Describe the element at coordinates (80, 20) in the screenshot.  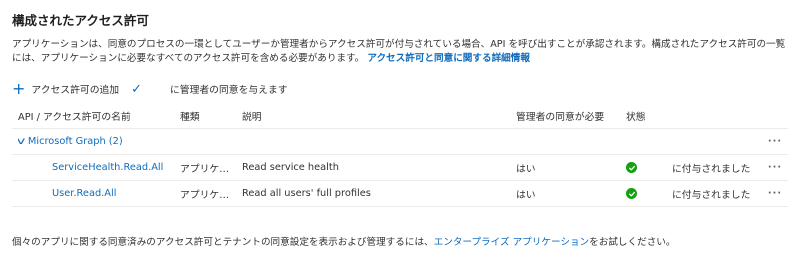
I see `page-title: 構成されたアクセス許可` at that location.